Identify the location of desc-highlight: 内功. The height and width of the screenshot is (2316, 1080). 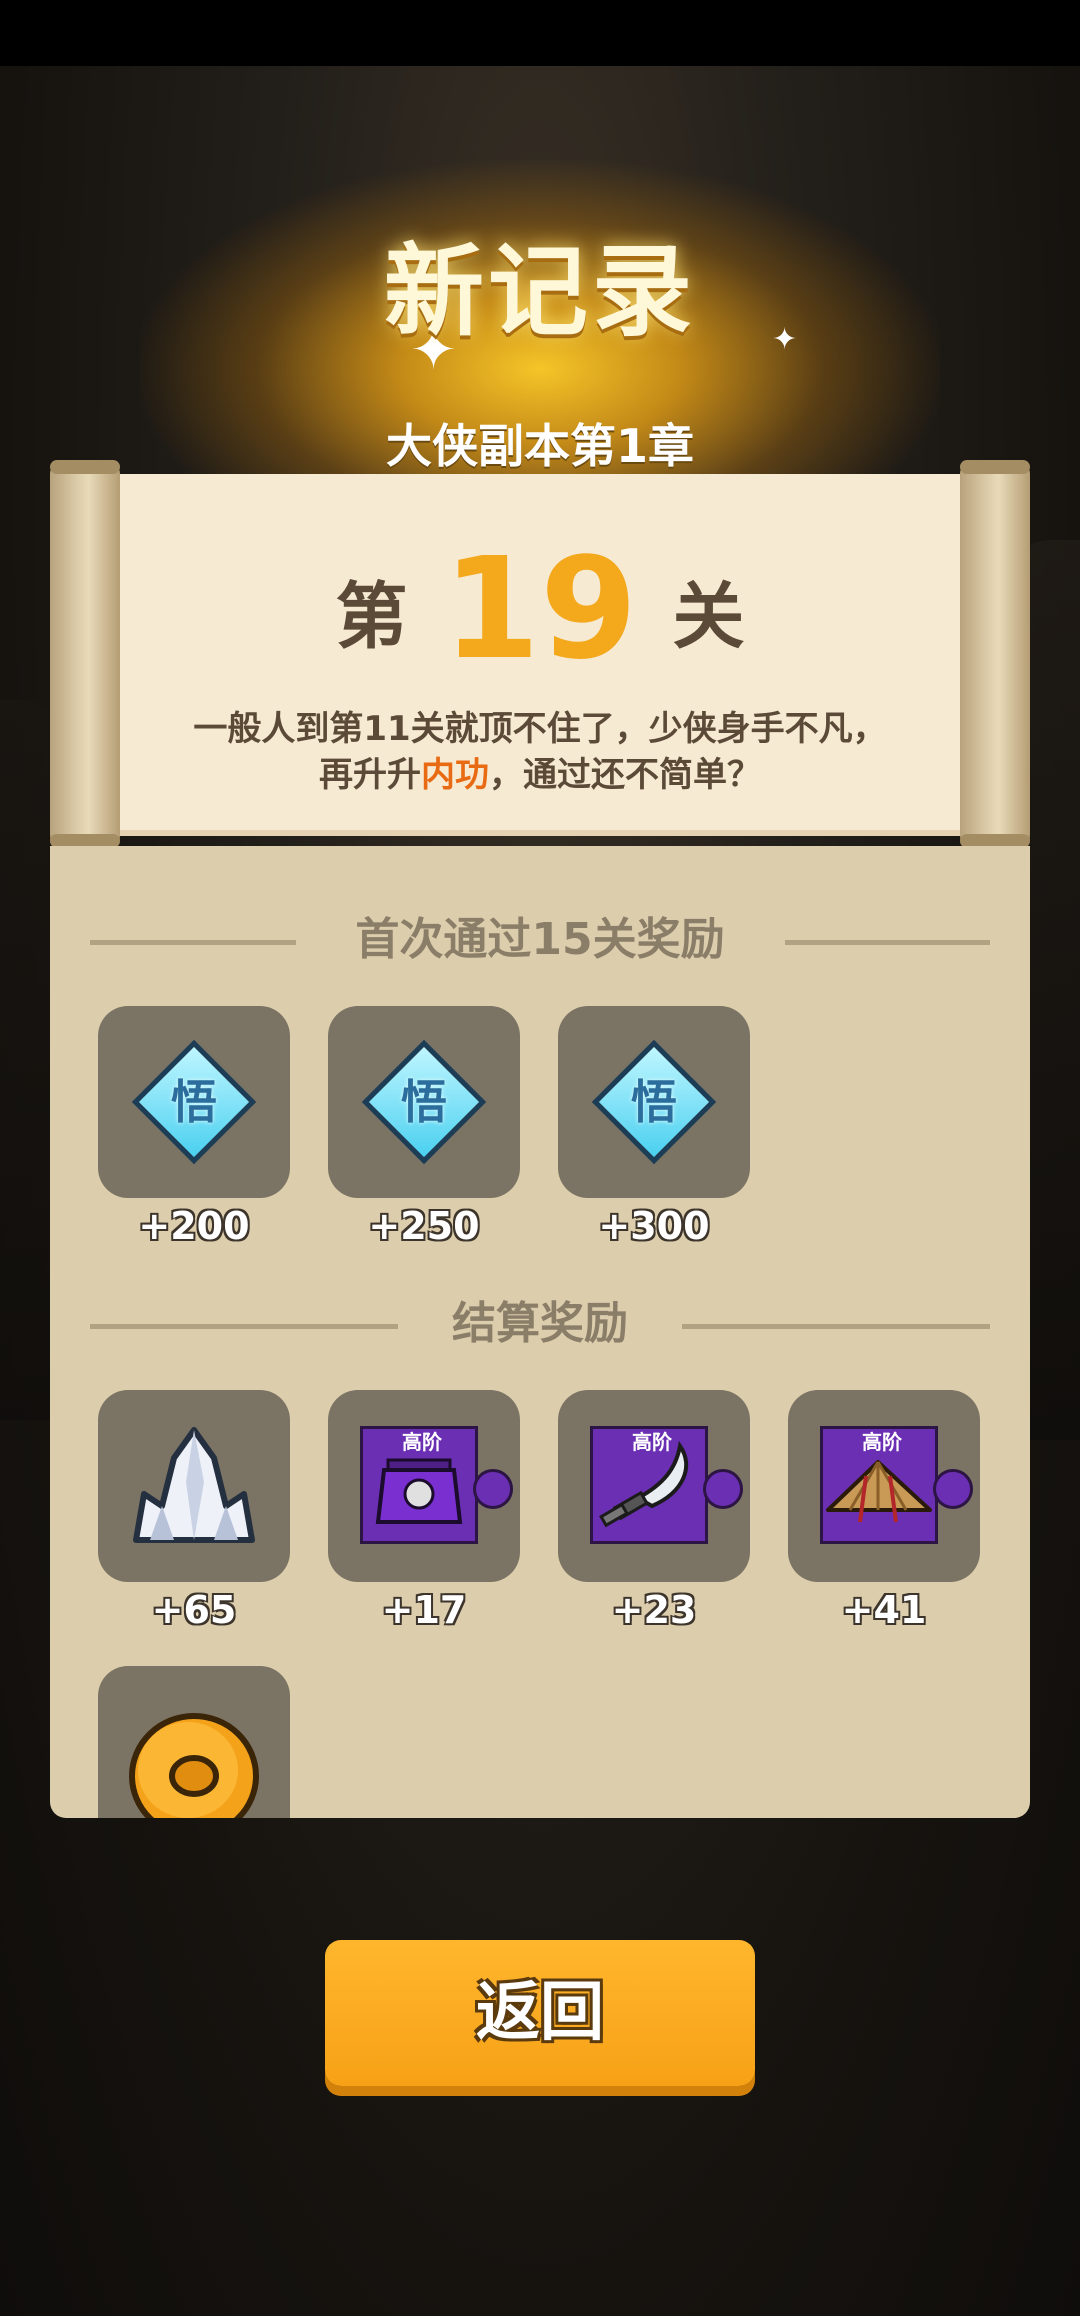
(455, 775).